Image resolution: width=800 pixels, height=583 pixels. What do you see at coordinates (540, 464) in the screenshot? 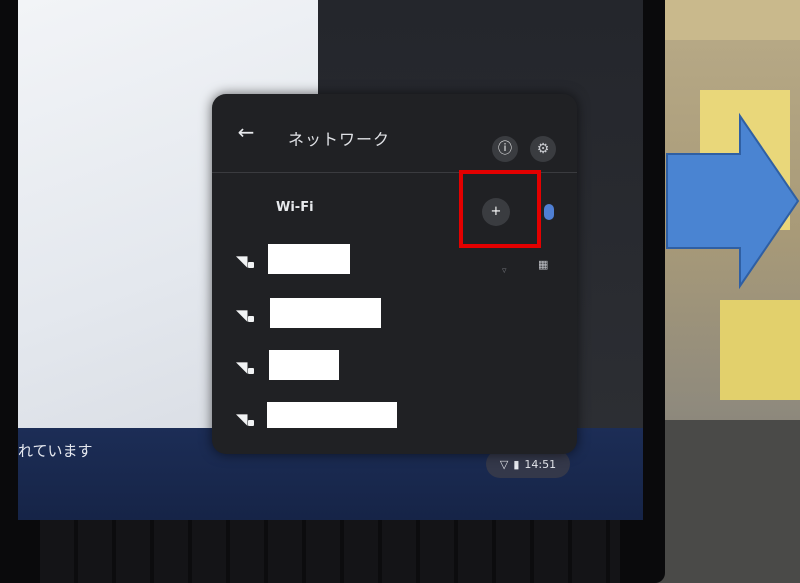
I see `clock: 14:51` at bounding box center [540, 464].